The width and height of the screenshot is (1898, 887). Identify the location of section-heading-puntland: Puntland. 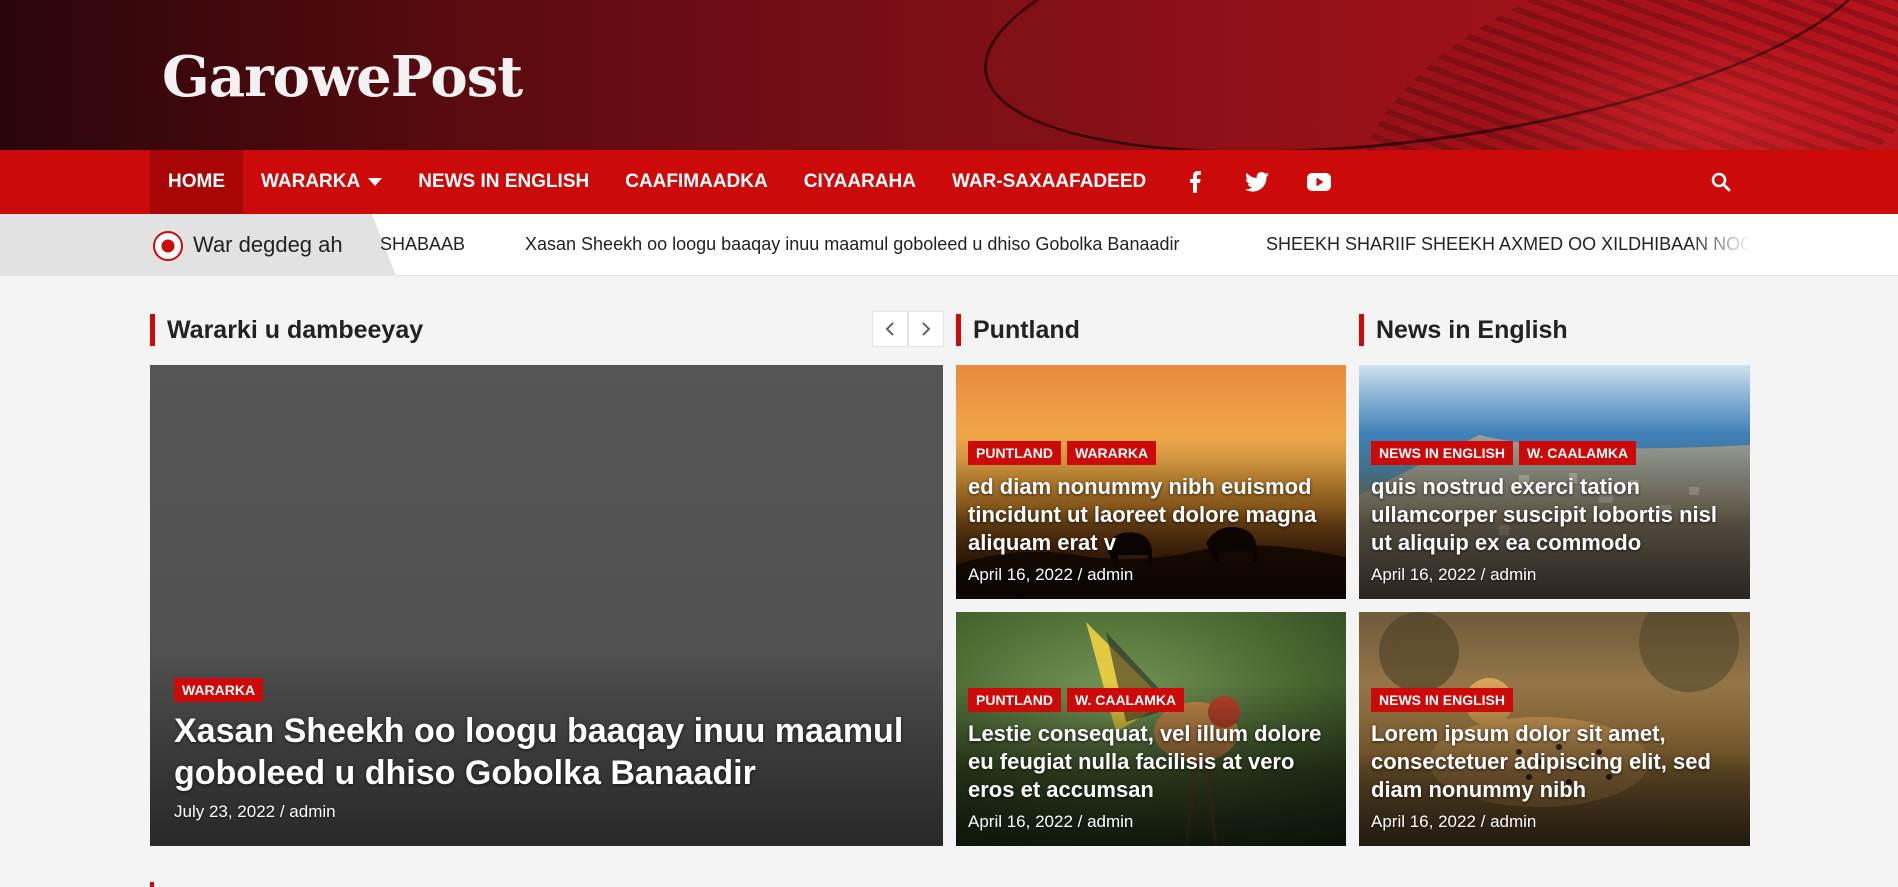
(1018, 330).